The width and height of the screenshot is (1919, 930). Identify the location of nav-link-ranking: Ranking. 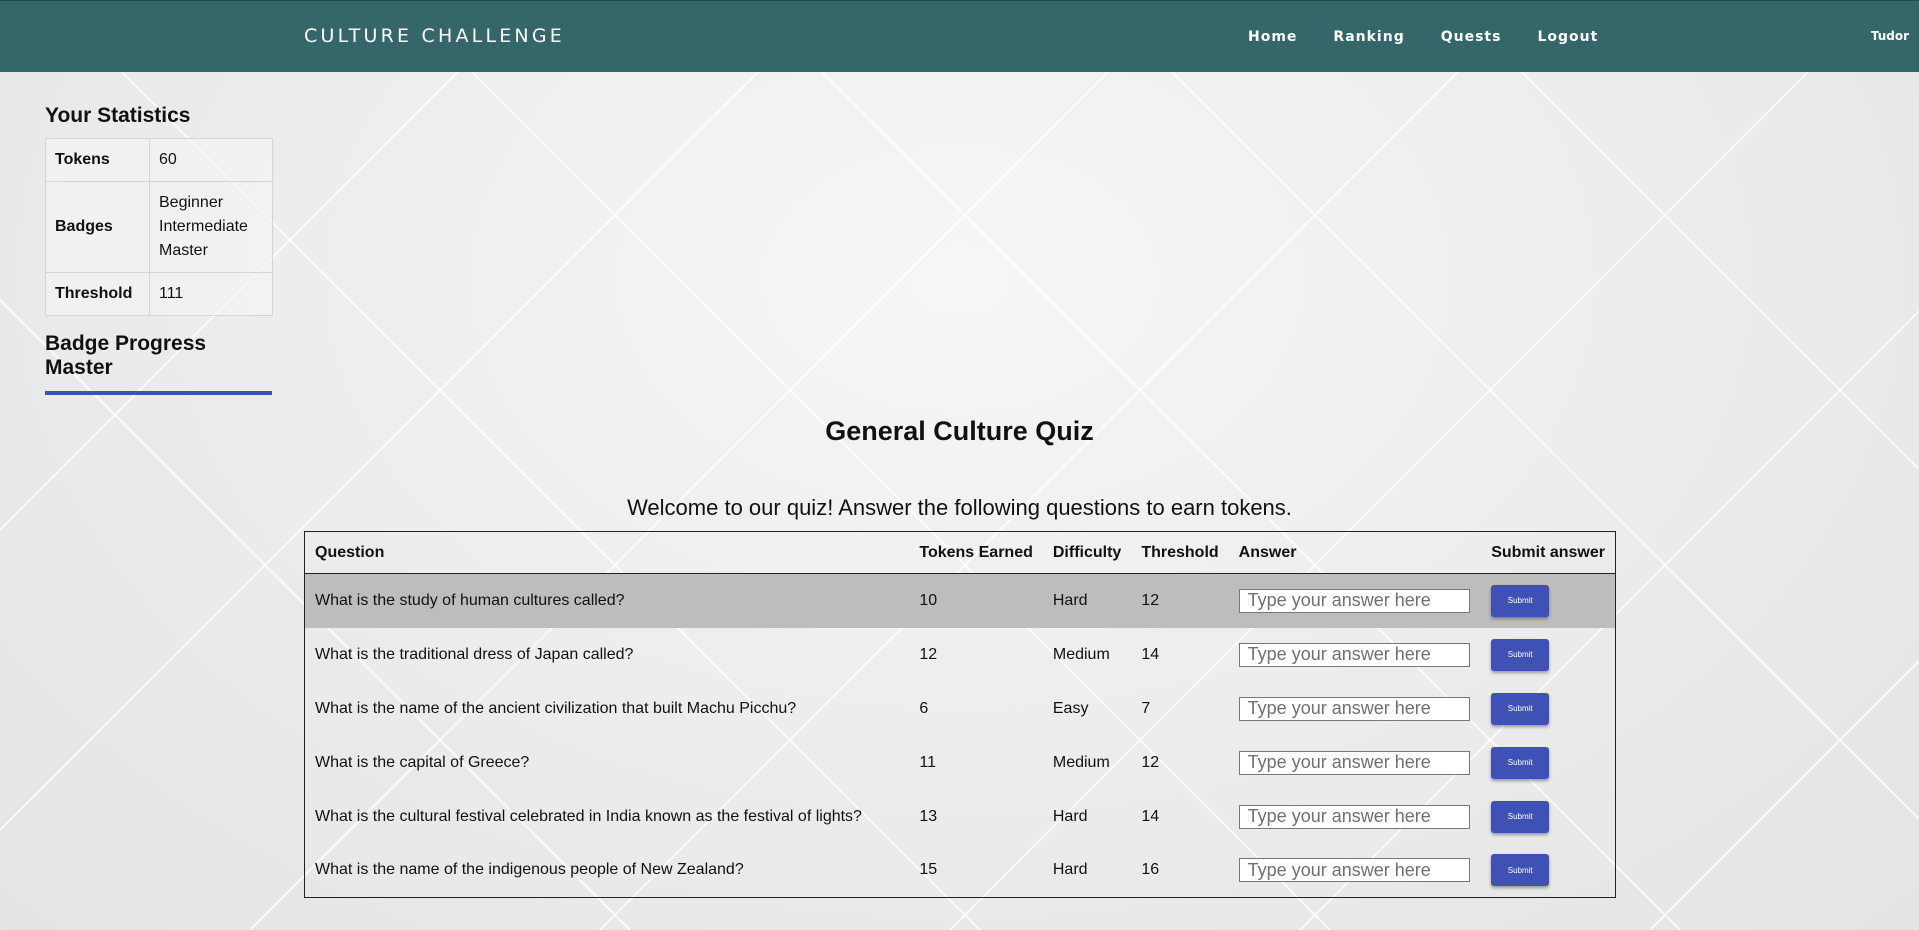
(1368, 37).